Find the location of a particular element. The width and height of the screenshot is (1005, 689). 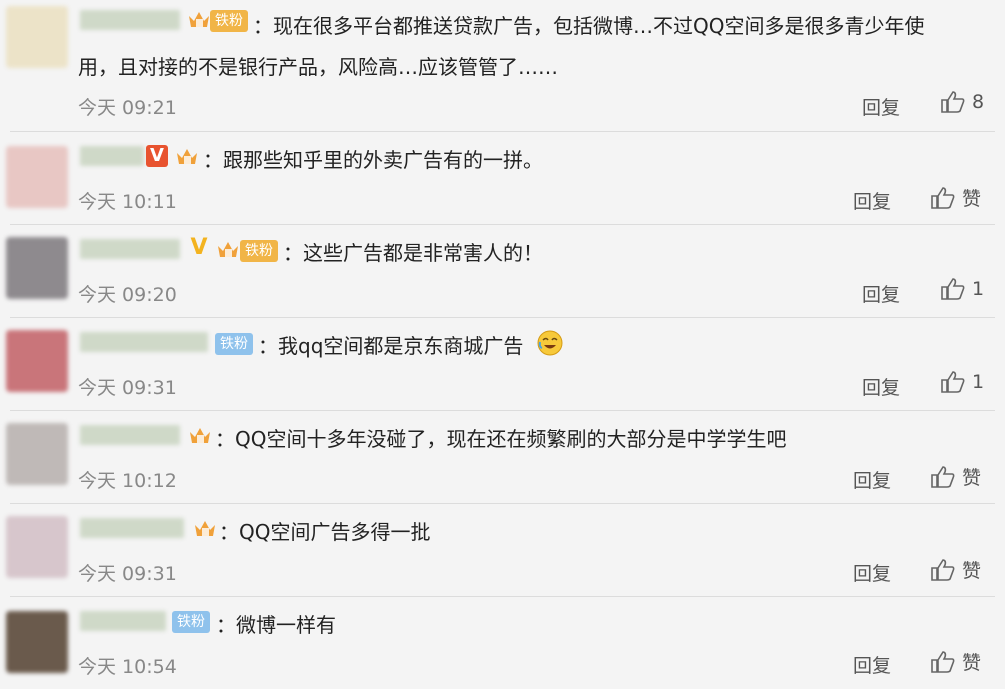

comment-item: V ：跟那些知乎里的外卖广告有的一拼。 今天 10:11 回复 赞 is located at coordinates (502, 178).